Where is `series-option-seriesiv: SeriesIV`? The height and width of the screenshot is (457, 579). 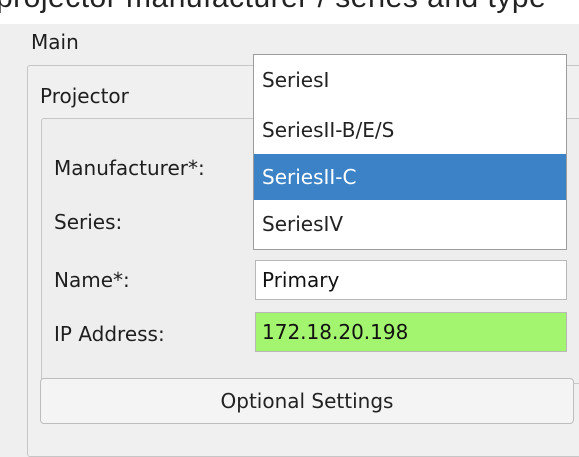 series-option-seriesiv: SeriesIV is located at coordinates (410, 224).